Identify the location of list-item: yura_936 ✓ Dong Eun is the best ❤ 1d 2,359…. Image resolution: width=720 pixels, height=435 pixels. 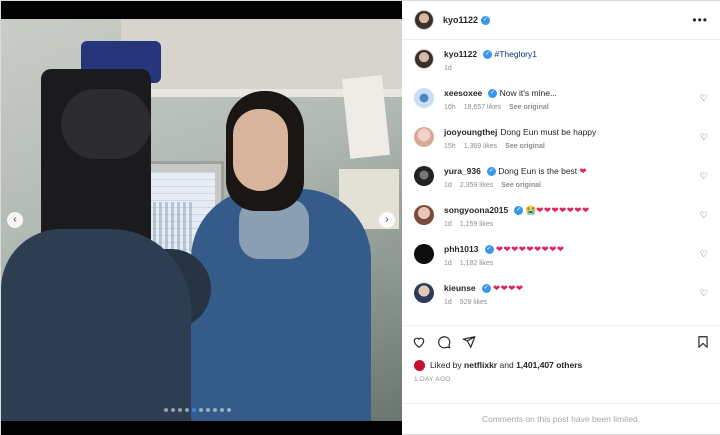
(561, 177).